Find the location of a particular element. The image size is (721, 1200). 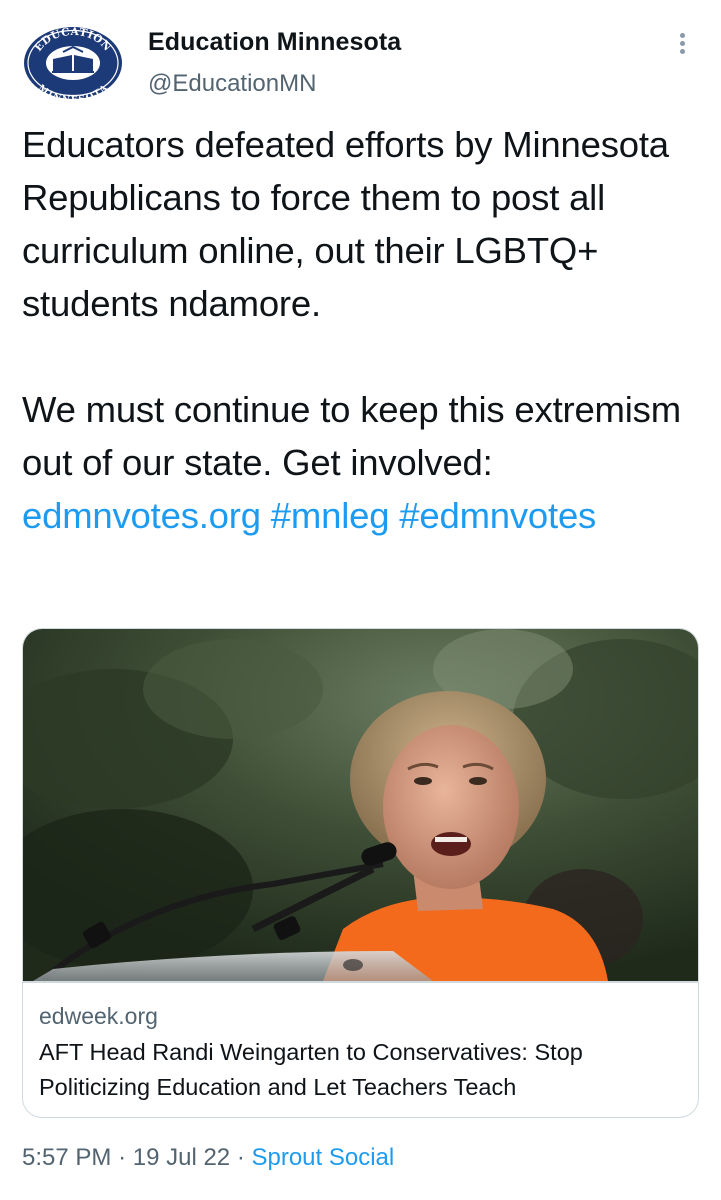

card-divider is located at coordinates (360, 982).